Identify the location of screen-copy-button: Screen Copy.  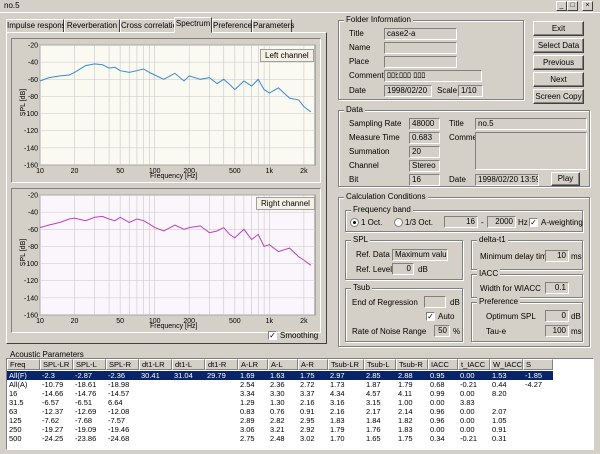
(558, 96).